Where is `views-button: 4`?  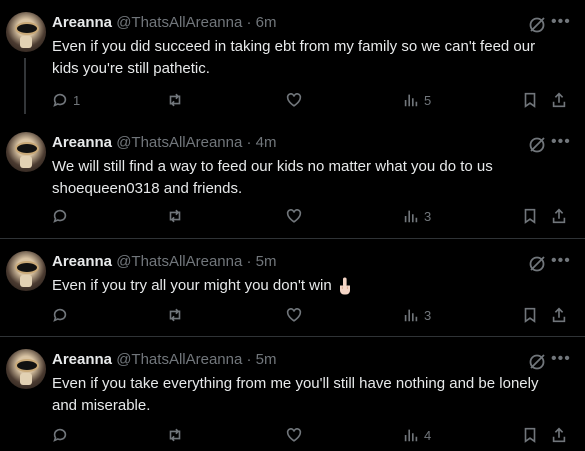
views-button: 4 is located at coordinates (416, 435).